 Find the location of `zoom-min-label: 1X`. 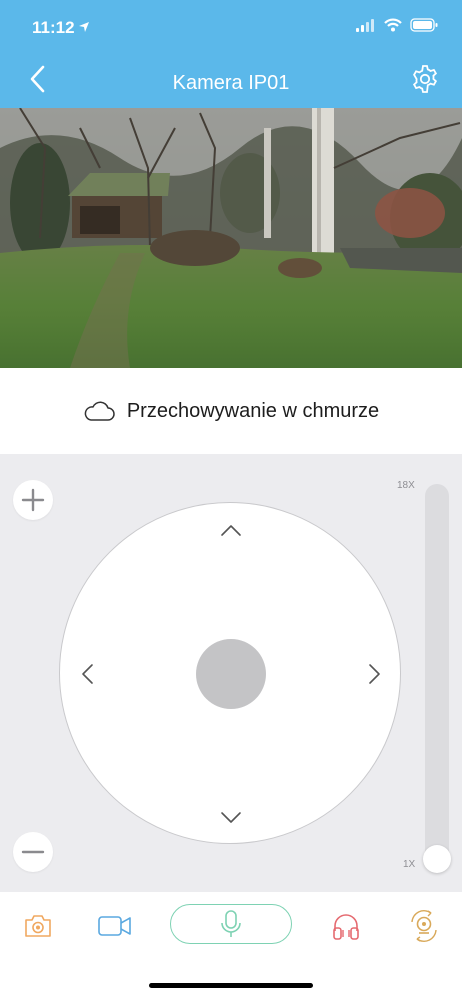

zoom-min-label: 1X is located at coordinates (409, 864).